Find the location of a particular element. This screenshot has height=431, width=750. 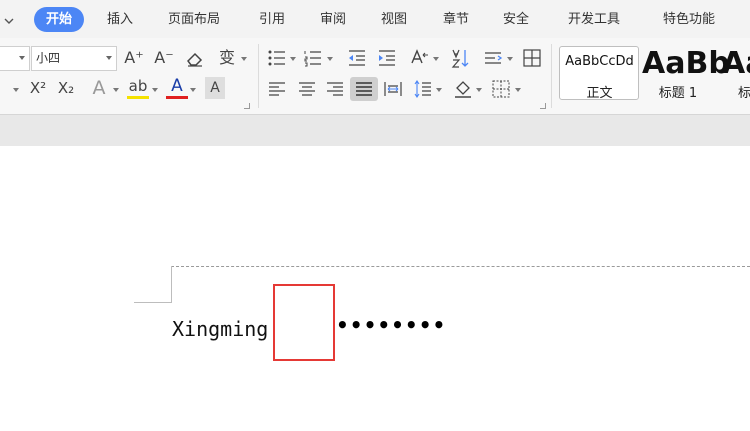

tab-page-layout: 页面布局 is located at coordinates (194, 19).